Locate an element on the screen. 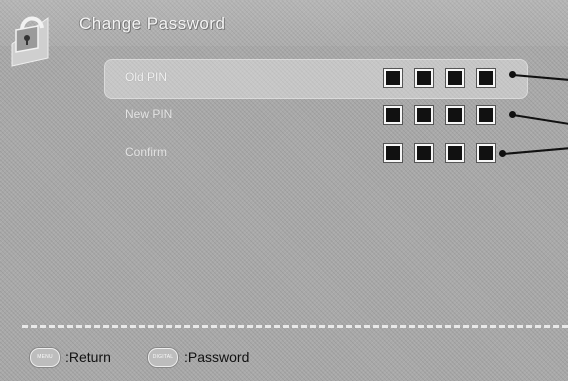  old-pin-label: Old PIN is located at coordinates (146, 77).